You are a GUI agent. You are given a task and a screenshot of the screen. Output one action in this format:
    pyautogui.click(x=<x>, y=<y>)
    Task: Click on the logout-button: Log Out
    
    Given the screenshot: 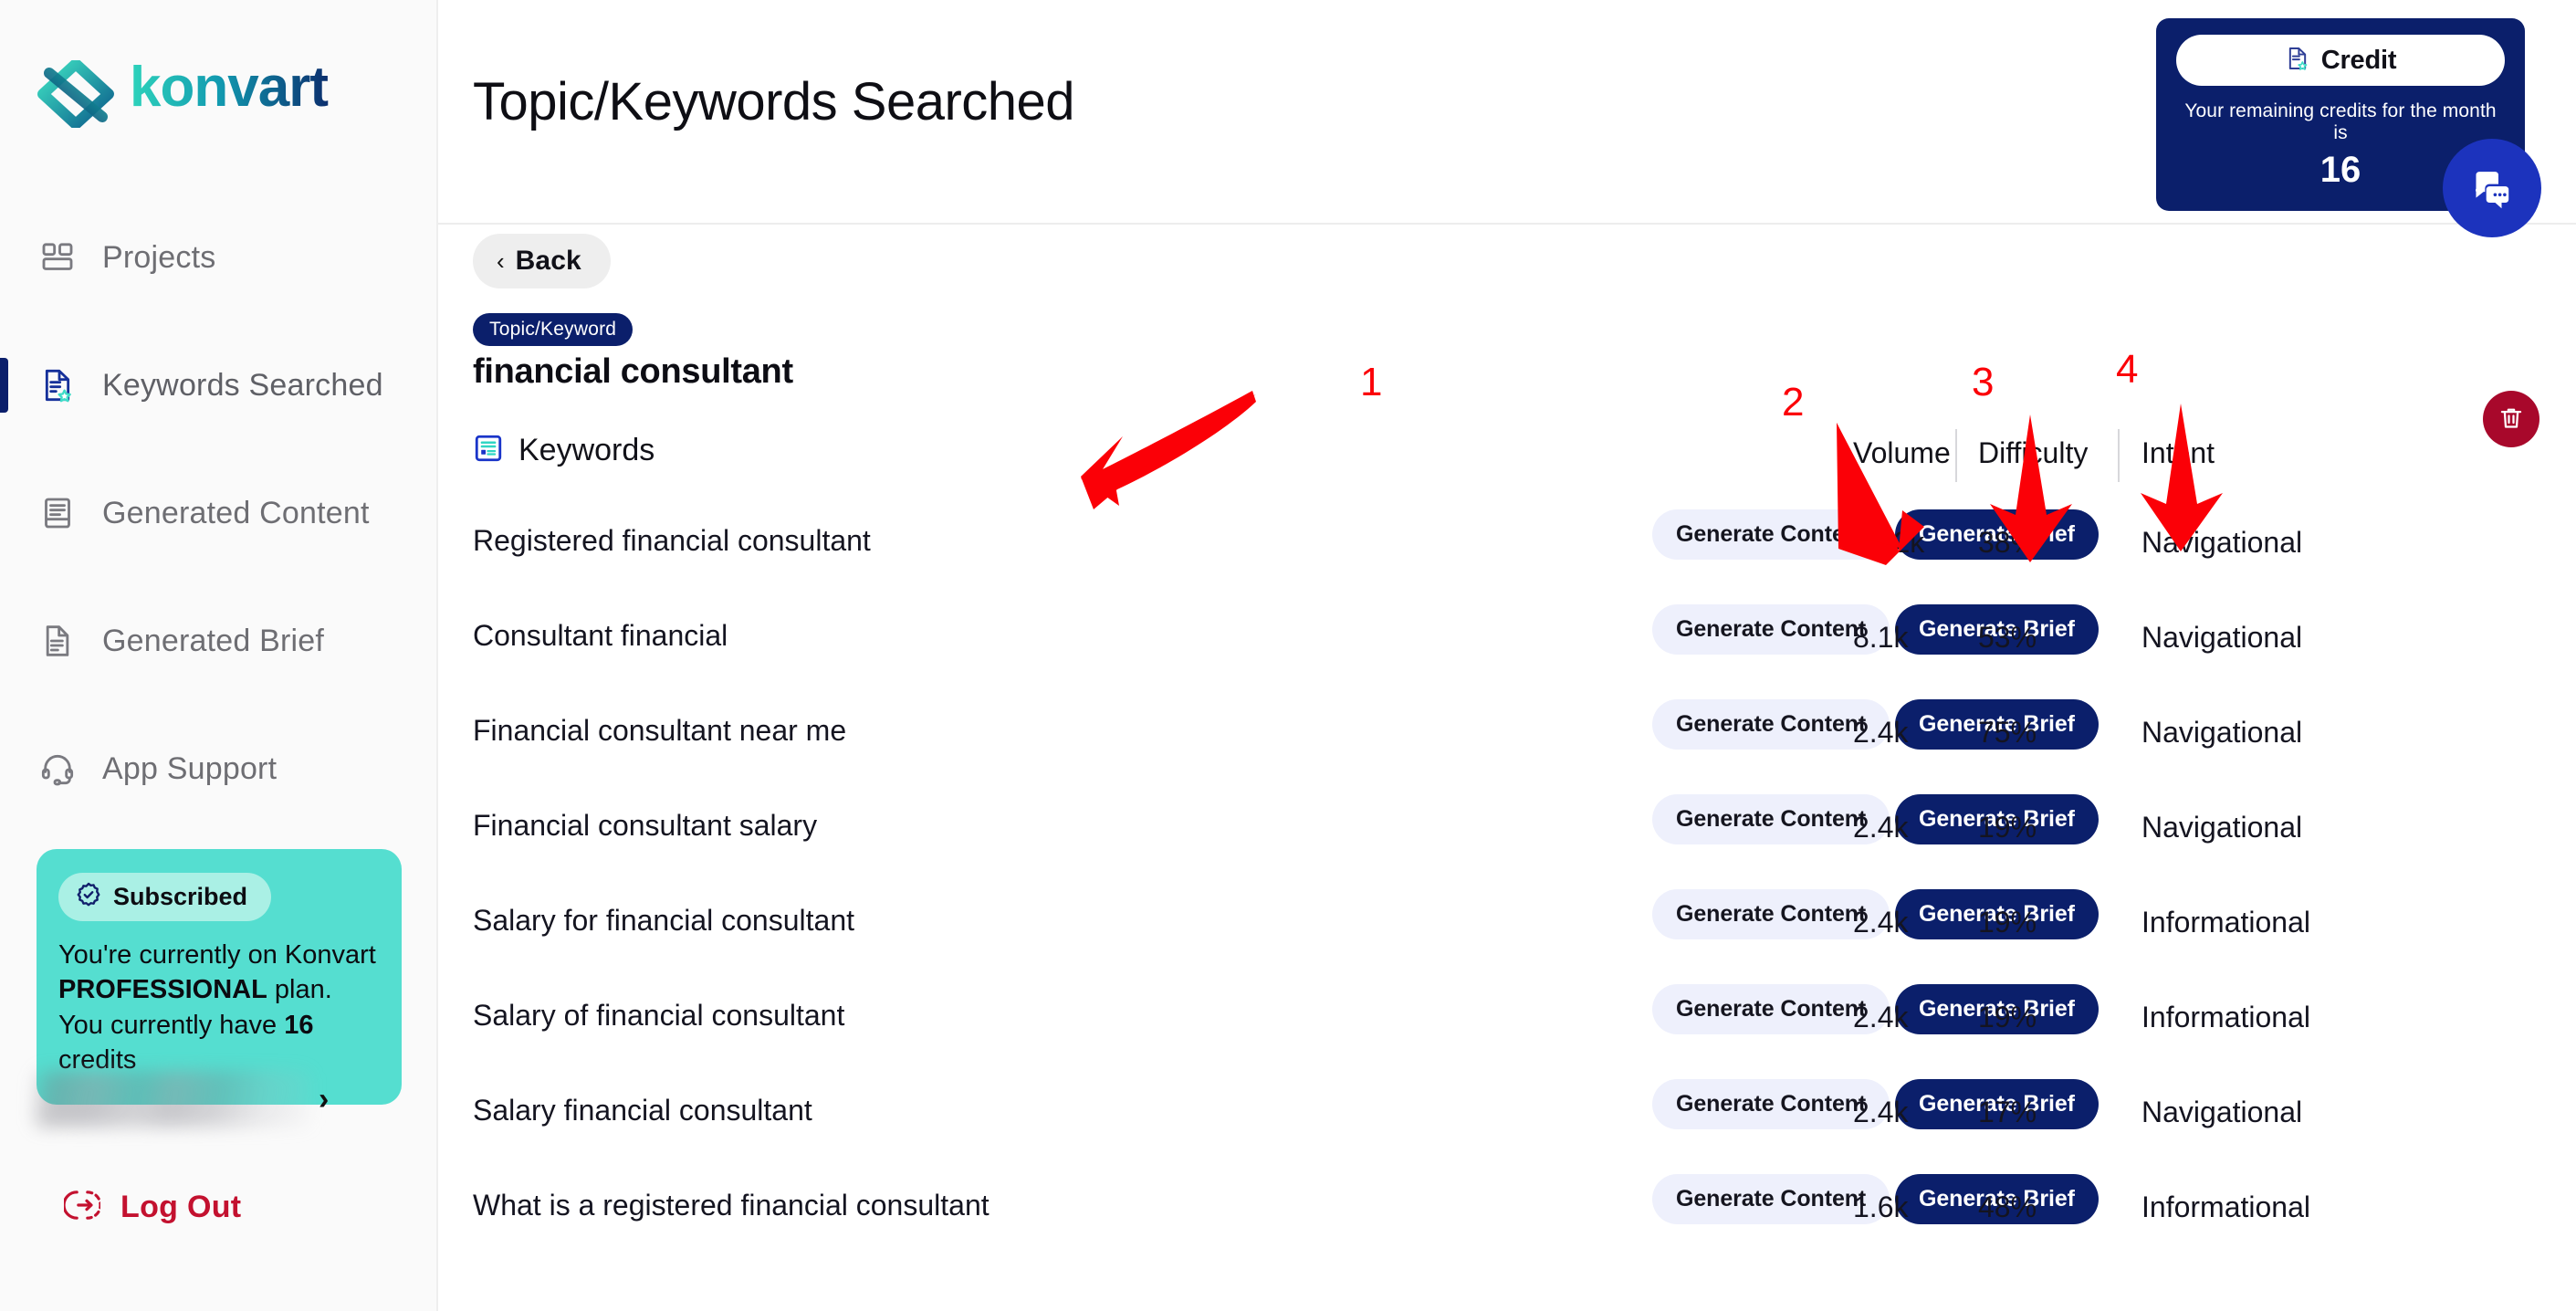 What is the action you would take?
    pyautogui.click(x=152, y=1207)
    